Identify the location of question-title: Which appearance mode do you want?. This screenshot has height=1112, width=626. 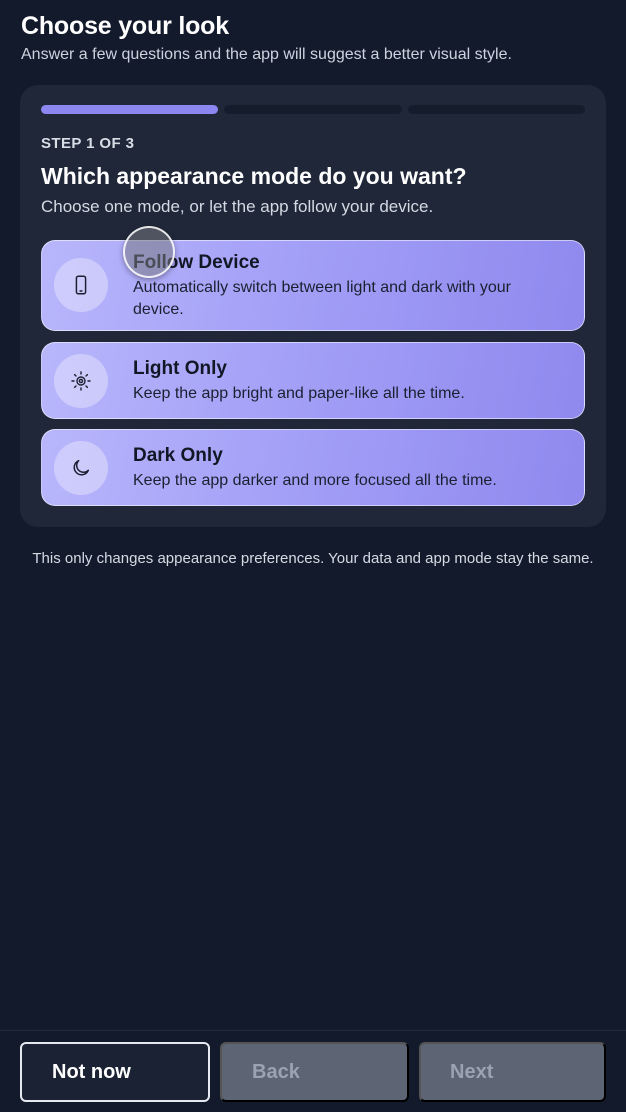
(254, 176).